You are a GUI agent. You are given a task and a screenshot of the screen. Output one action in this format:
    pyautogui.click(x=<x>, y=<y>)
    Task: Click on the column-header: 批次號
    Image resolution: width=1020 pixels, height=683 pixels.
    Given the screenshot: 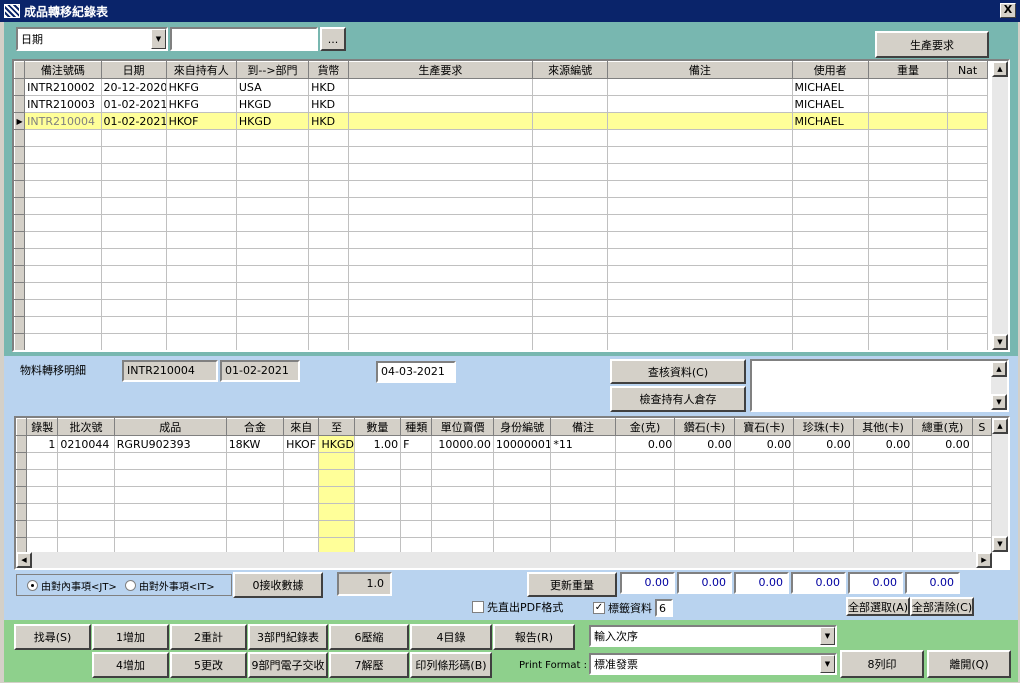 What is the action you would take?
    pyautogui.click(x=86, y=427)
    